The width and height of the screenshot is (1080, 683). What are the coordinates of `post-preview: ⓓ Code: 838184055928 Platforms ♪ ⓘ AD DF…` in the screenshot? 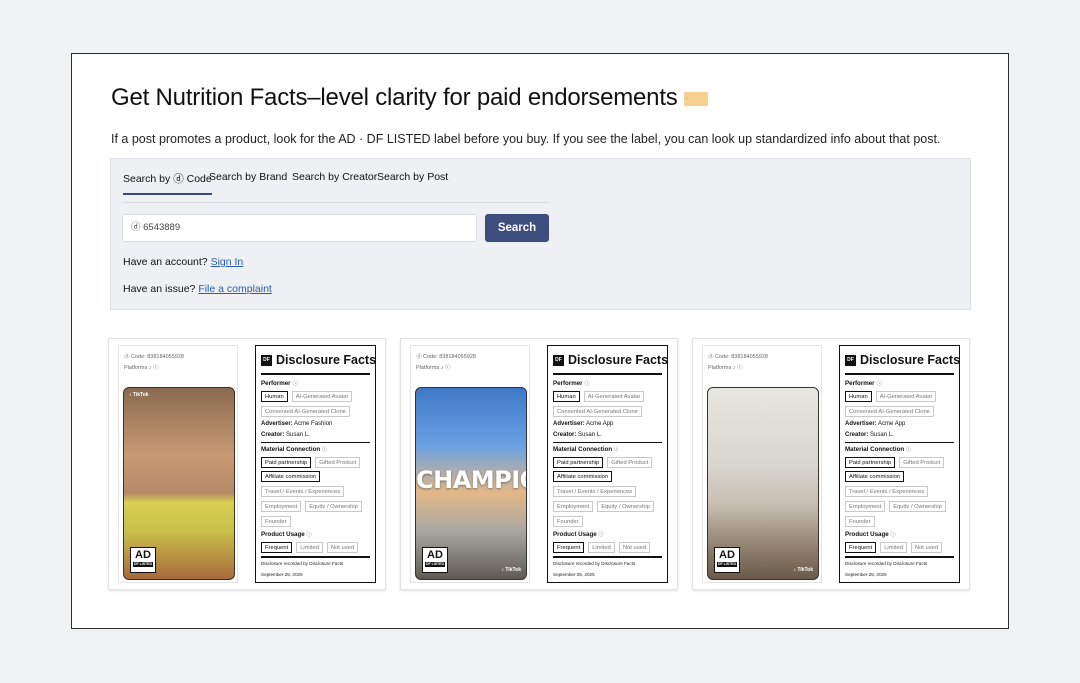 It's located at (762, 464).